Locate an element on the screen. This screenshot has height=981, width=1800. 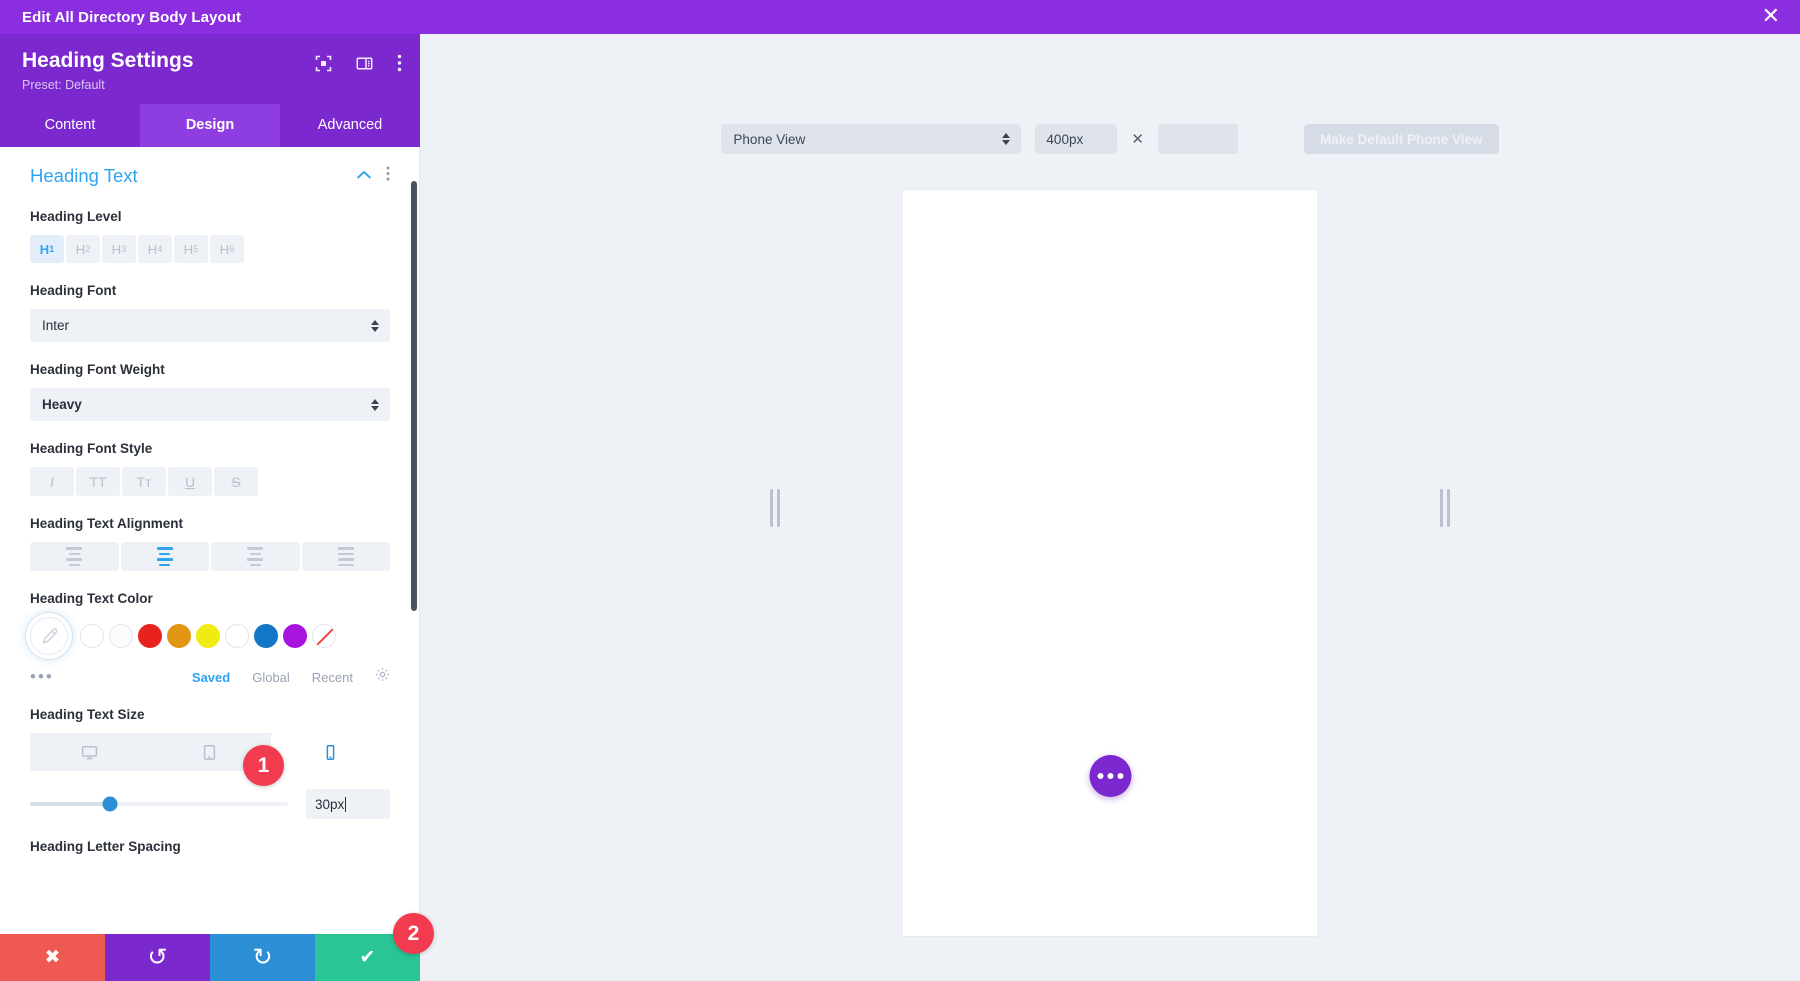
heading-level-label: Heading Level is located at coordinates (76, 217).